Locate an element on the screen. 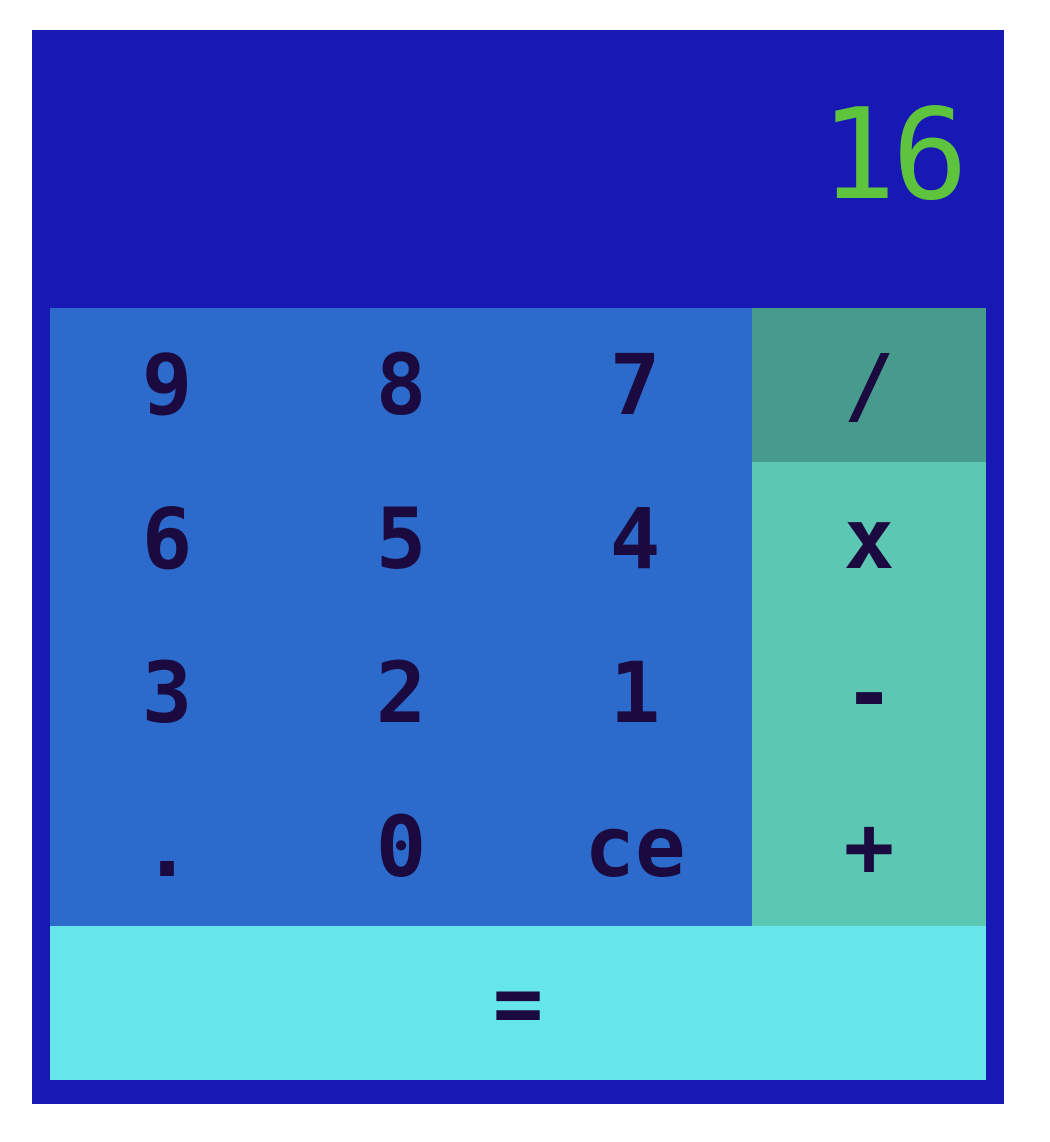 The image size is (1050, 1142). key-decimal: . is located at coordinates (167, 847).